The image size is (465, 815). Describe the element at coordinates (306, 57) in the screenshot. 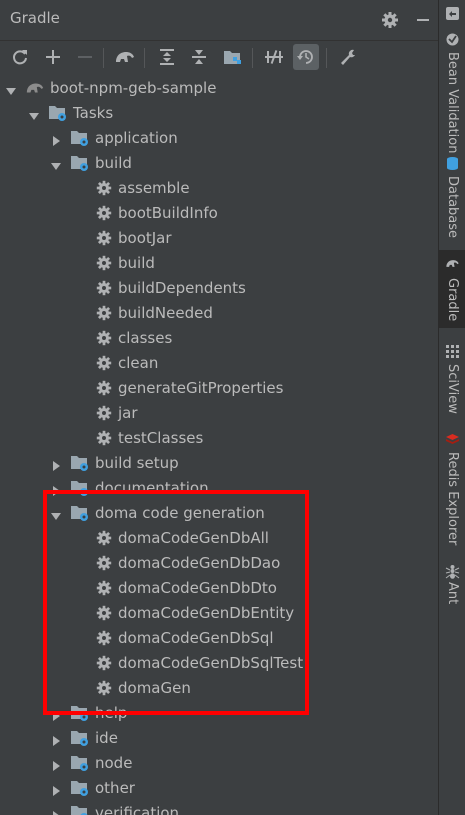

I see `history-icon` at that location.